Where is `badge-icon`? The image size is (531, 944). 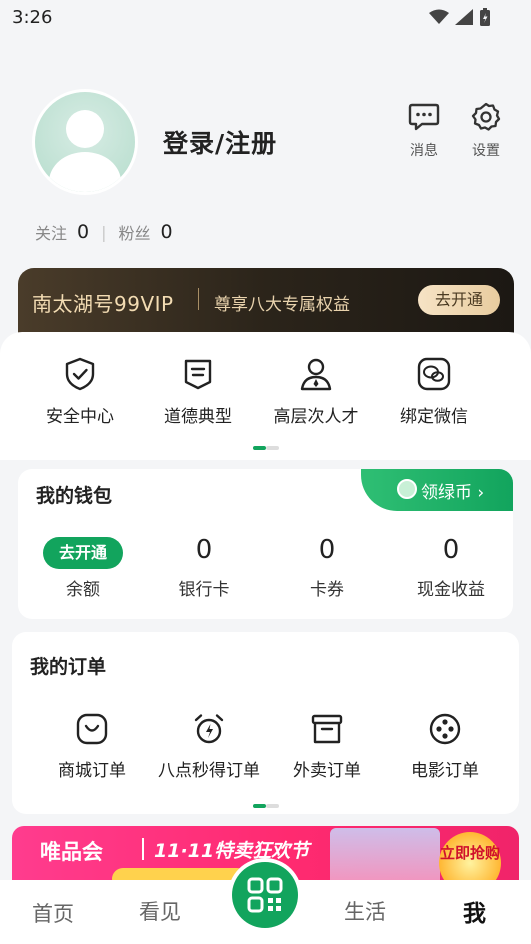
badge-icon is located at coordinates (198, 374).